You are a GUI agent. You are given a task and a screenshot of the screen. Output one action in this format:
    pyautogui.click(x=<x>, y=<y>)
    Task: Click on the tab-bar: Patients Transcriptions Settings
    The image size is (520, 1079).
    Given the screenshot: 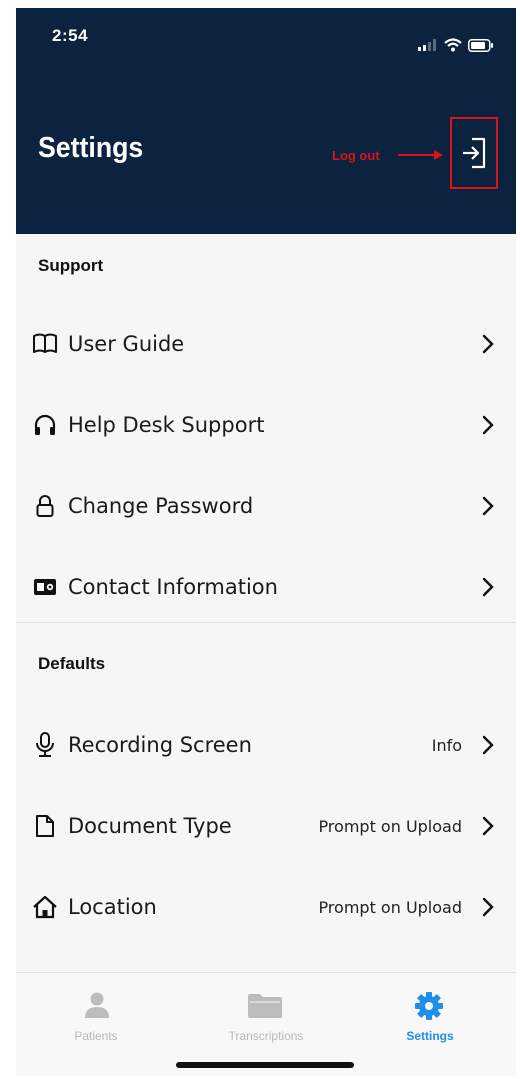 What is the action you would take?
    pyautogui.click(x=266, y=1024)
    